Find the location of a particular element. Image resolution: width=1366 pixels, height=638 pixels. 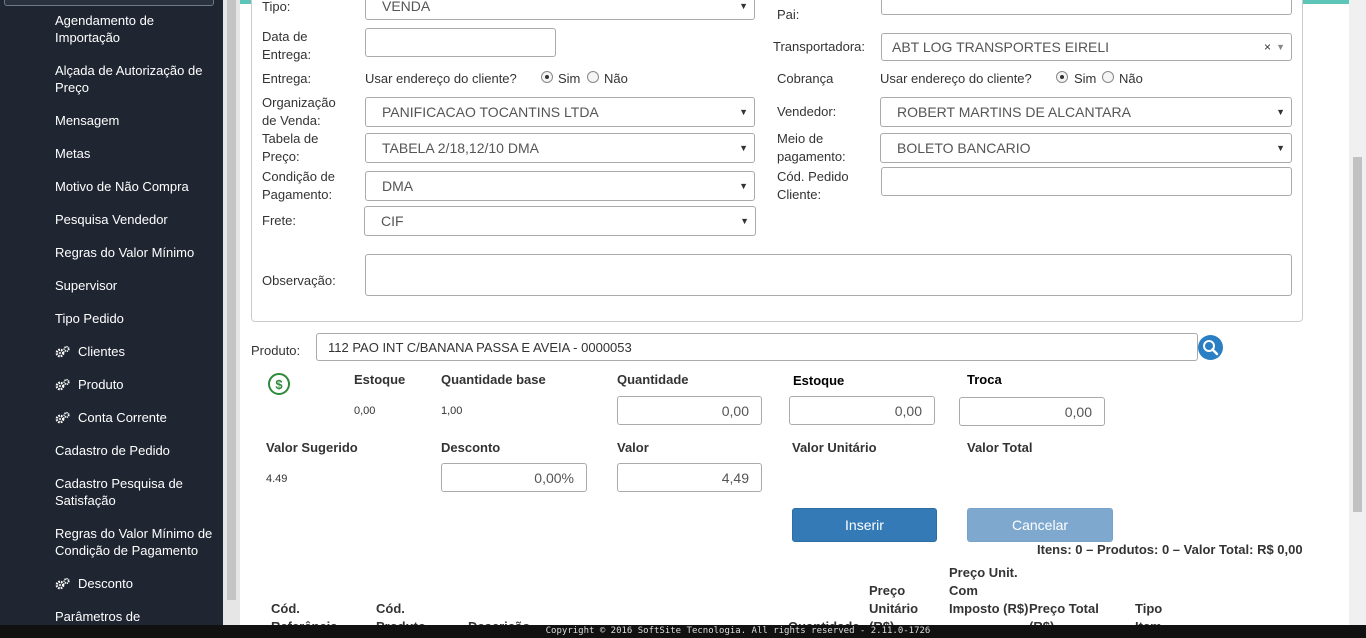

sidebar-item-label: Alçada de Autorização de Preço is located at coordinates (129, 79).